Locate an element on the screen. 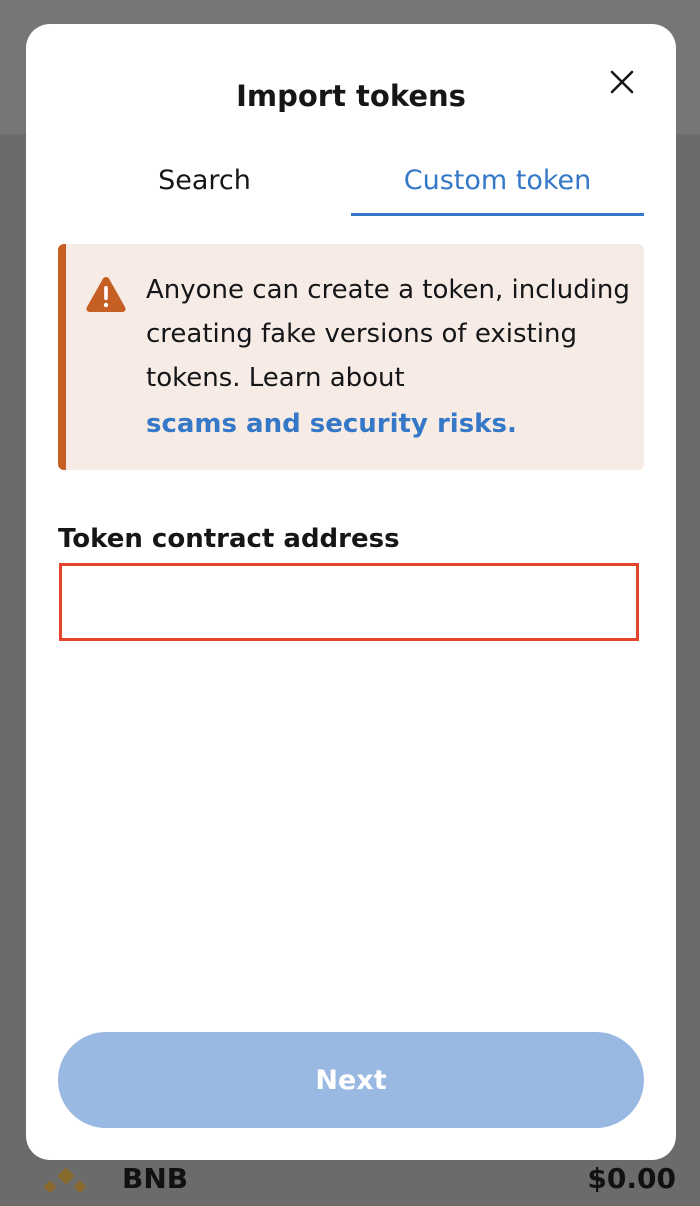 Image resolution: width=700 pixels, height=1206 pixels. import-tabs: Search Custom token is located at coordinates (351, 180).